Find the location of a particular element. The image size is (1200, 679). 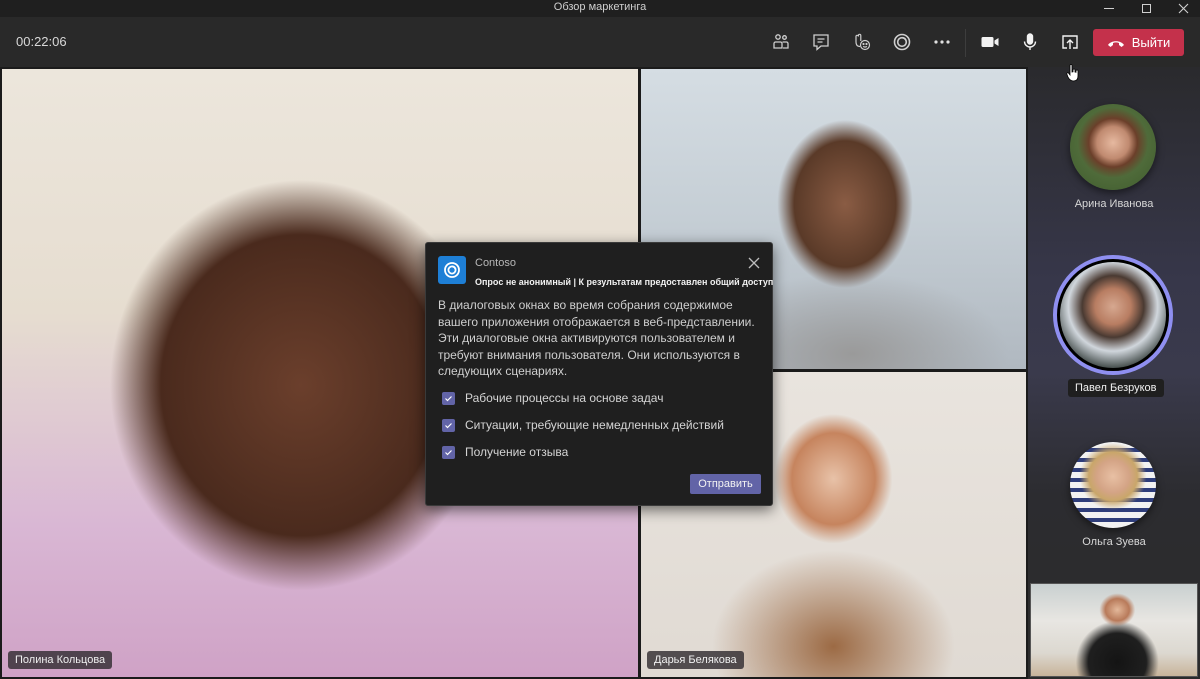

participant-name-tag: Дарья Белякова is located at coordinates (695, 660).